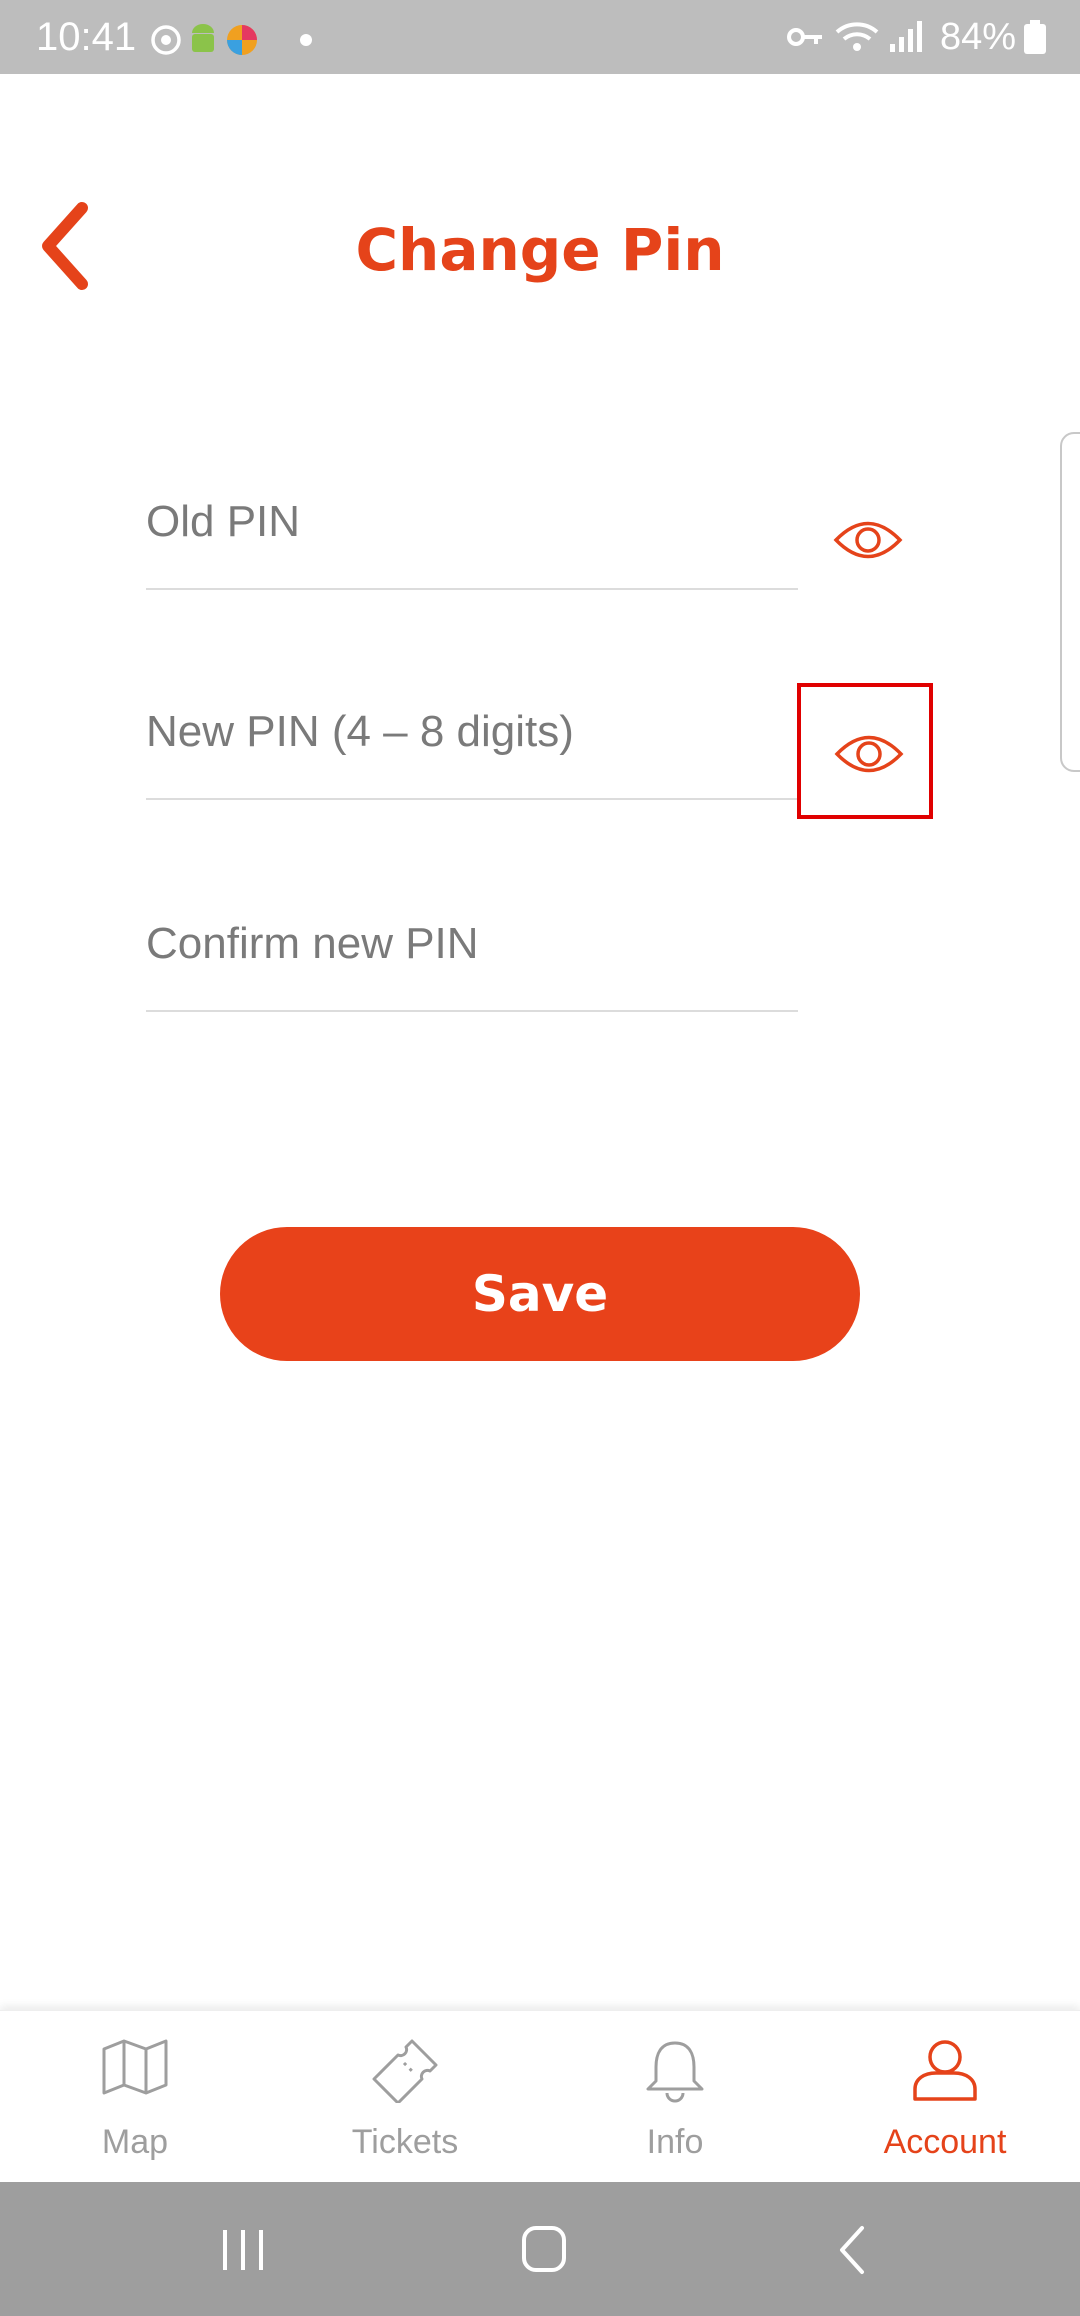 This screenshot has height=2316, width=1080. What do you see at coordinates (675, 2072) in the screenshot?
I see `bell-icon` at bounding box center [675, 2072].